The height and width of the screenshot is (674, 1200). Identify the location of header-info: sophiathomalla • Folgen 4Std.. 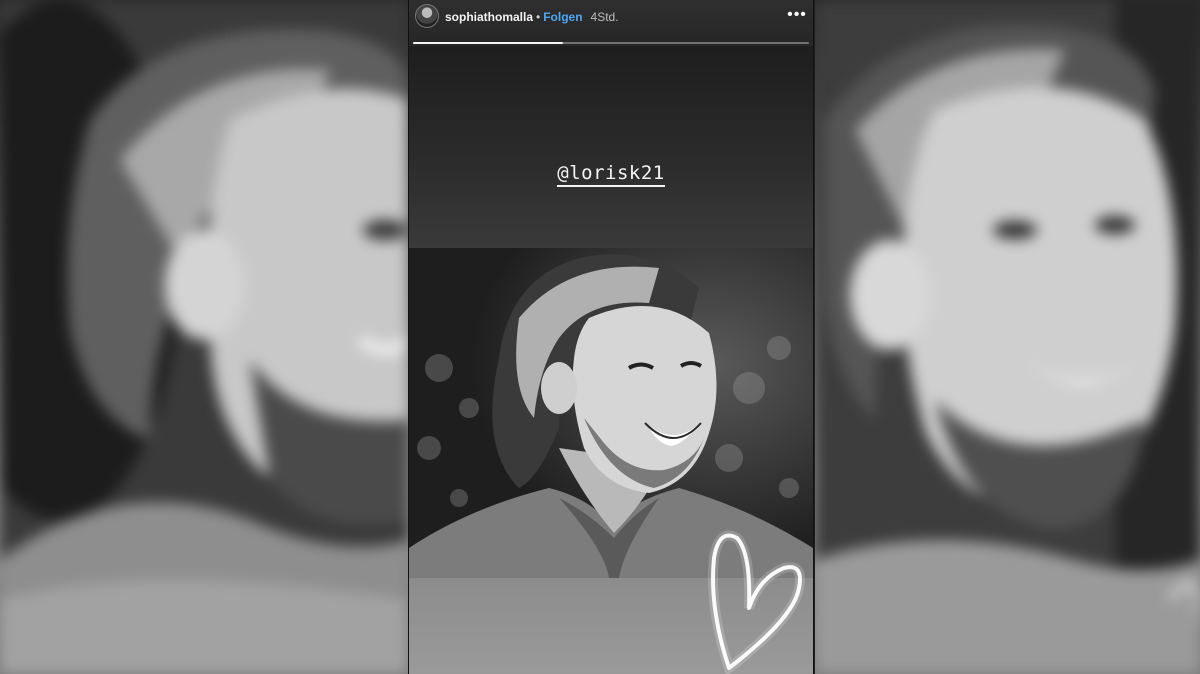
(532, 17).